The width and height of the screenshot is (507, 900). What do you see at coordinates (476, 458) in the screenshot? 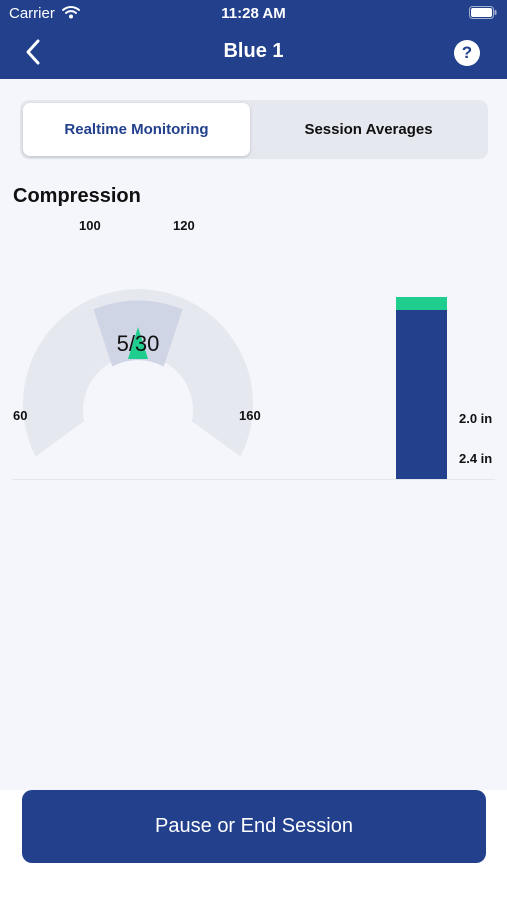
I see `depth-label-lower: 2.4 in` at bounding box center [476, 458].